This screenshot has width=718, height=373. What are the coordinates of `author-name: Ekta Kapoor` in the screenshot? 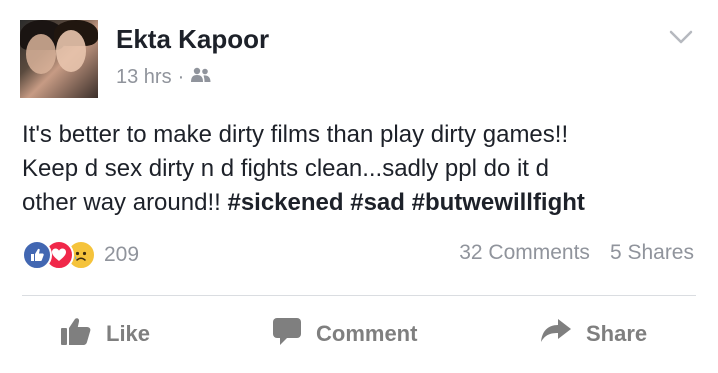 It's located at (192, 39).